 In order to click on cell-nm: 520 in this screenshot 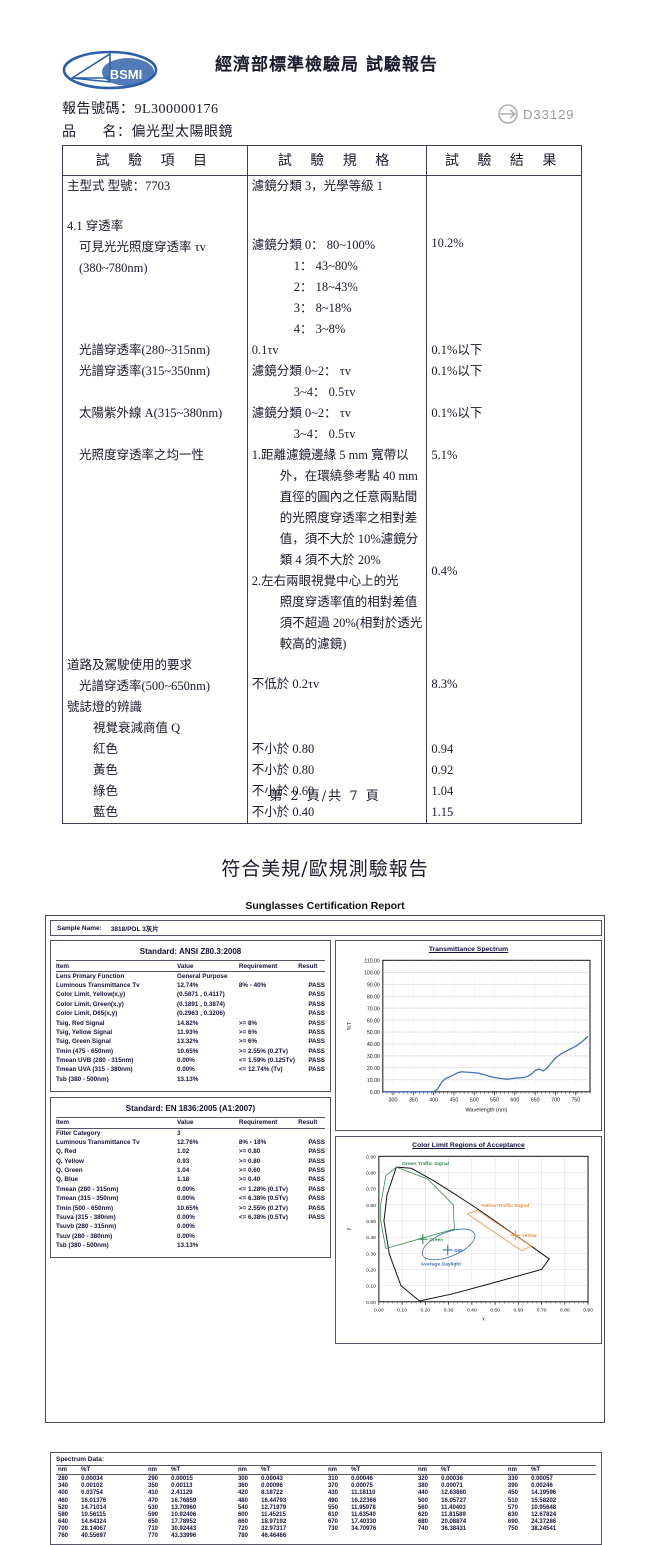, I will do `click(63, 1507)`.